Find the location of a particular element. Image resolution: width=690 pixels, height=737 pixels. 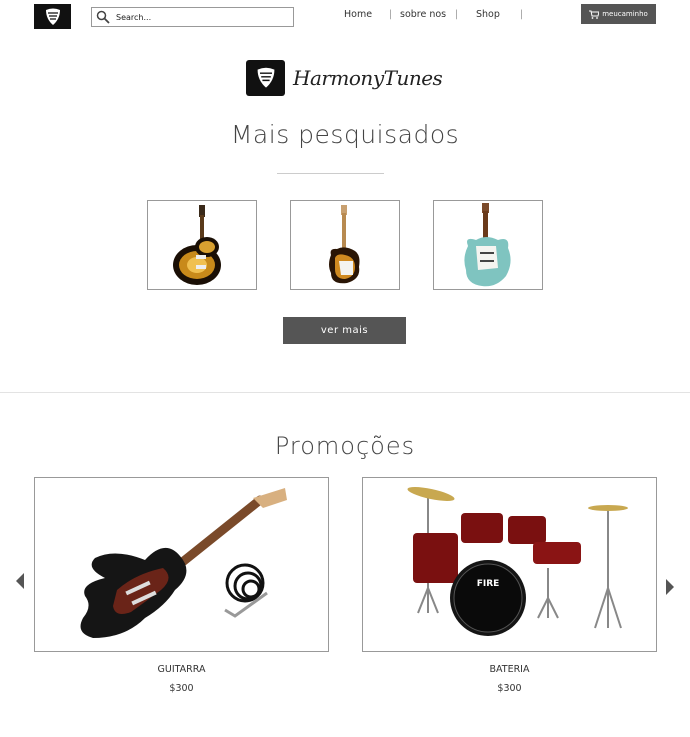

cart-button: meucaminho is located at coordinates (618, 14).